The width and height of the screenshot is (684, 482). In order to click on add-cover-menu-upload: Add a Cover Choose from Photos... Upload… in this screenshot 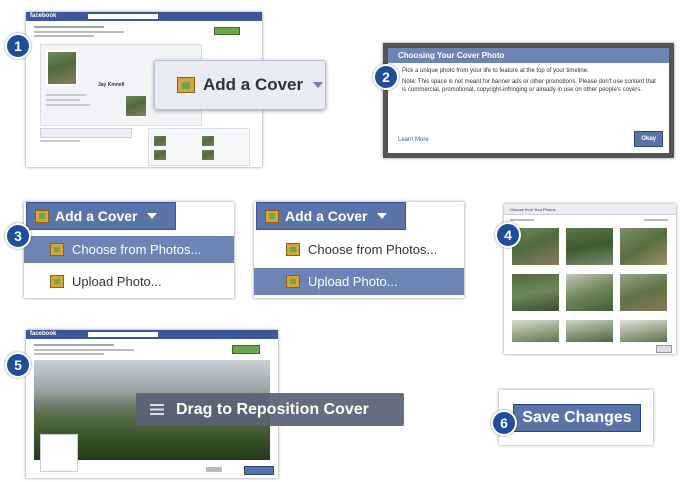, I will do `click(359, 250)`.